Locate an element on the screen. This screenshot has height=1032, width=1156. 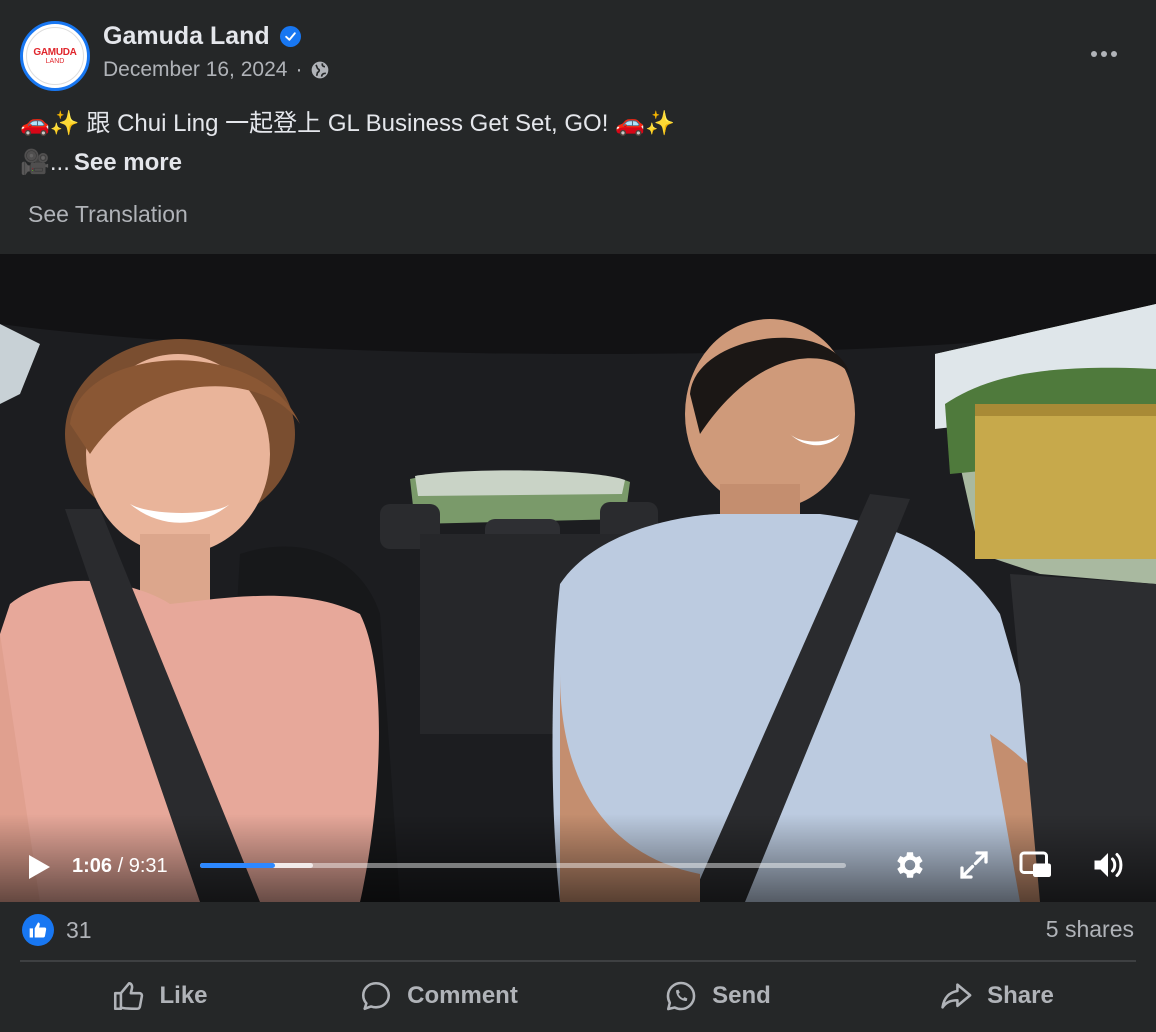
reactions-summary: 31 is located at coordinates (57, 930).